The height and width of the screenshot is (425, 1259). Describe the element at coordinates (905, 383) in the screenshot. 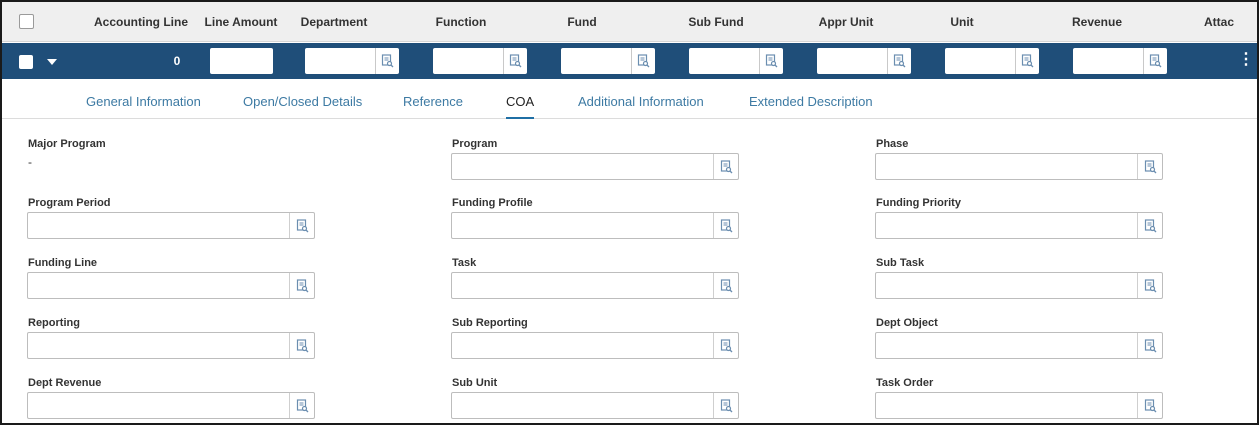

I see `task-order-label: Task Order` at that location.